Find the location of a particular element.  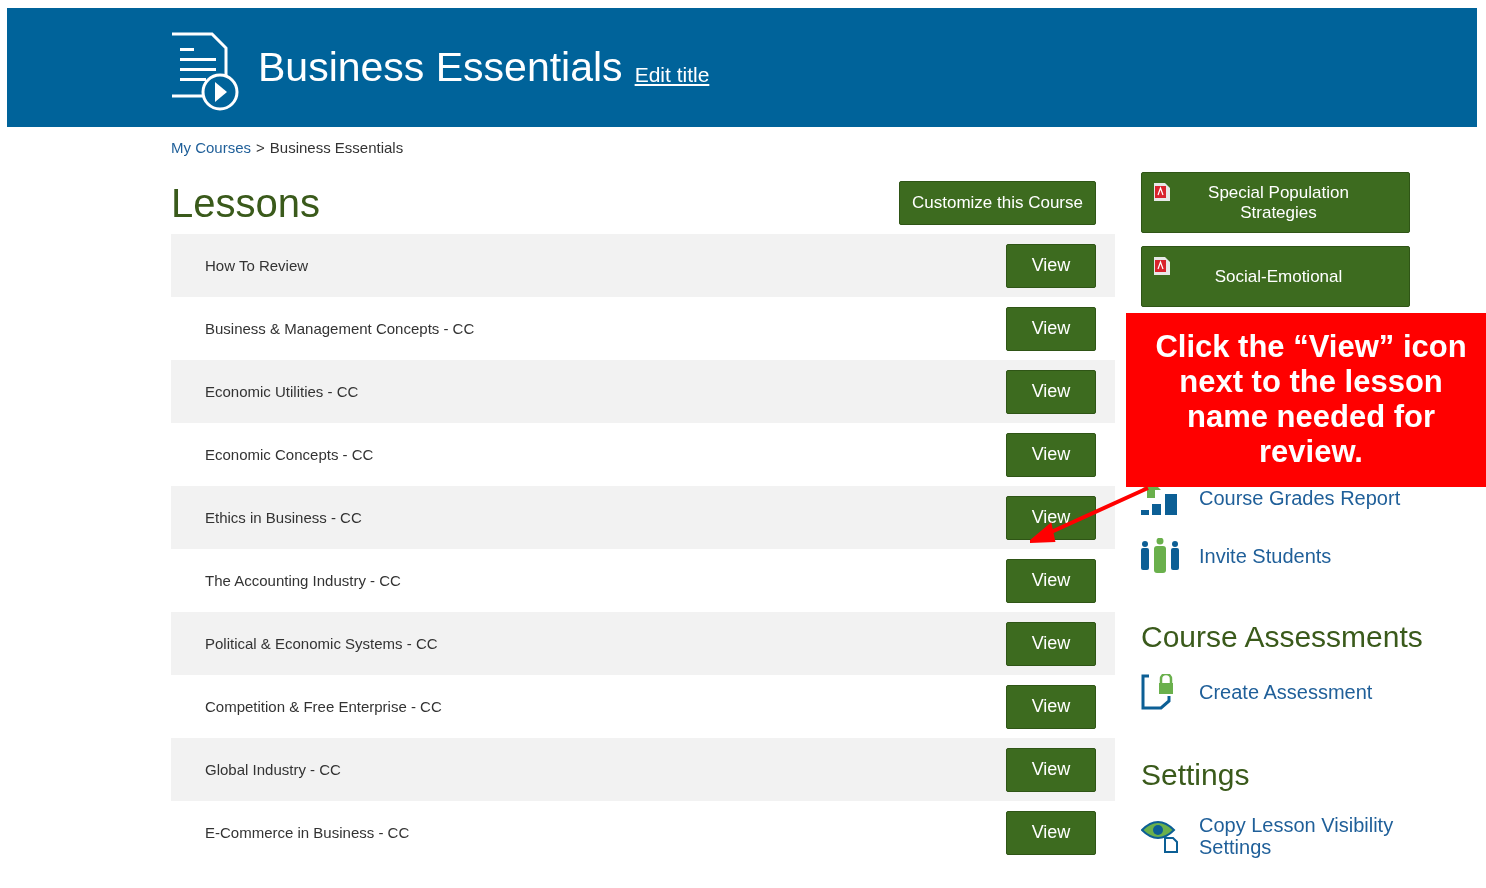

lesson-name: Economic Utilities - CC is located at coordinates (282, 391).